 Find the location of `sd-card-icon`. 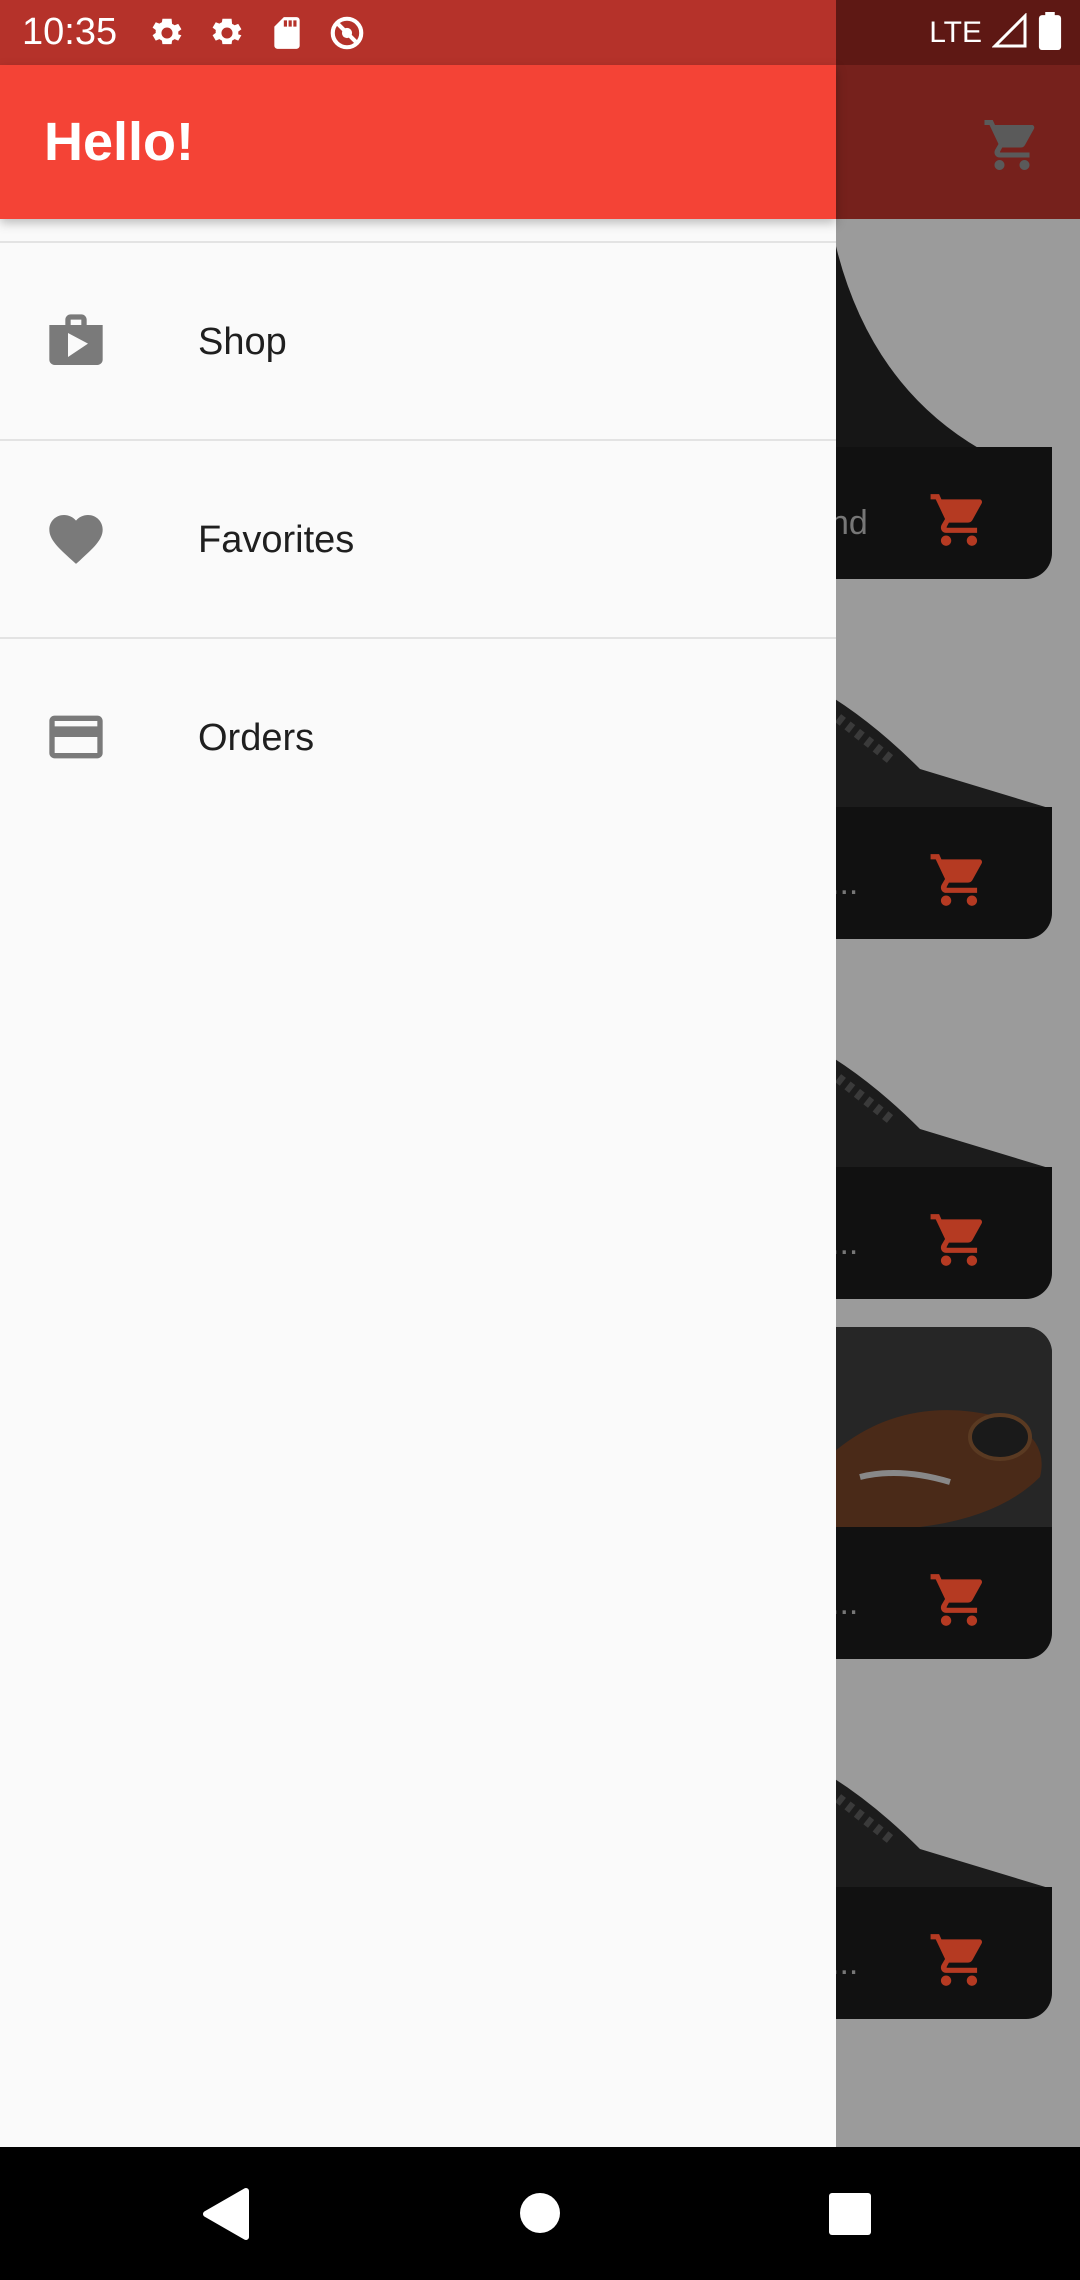

sd-card-icon is located at coordinates (287, 33).